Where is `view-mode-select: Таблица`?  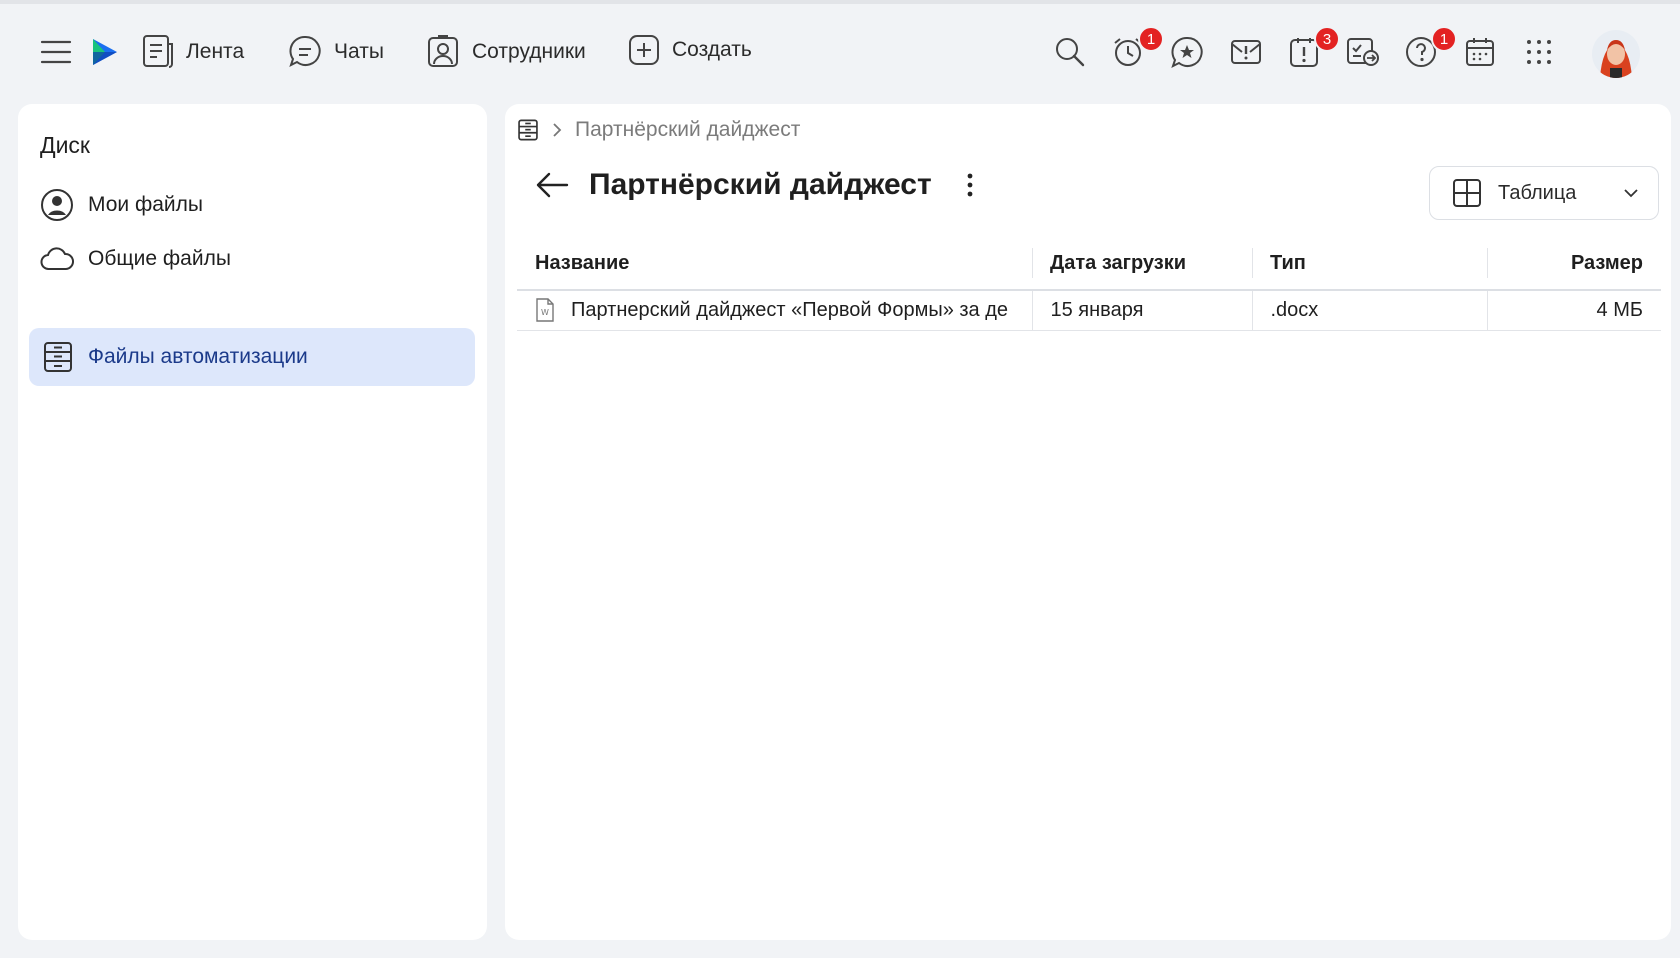 view-mode-select: Таблица is located at coordinates (1544, 193).